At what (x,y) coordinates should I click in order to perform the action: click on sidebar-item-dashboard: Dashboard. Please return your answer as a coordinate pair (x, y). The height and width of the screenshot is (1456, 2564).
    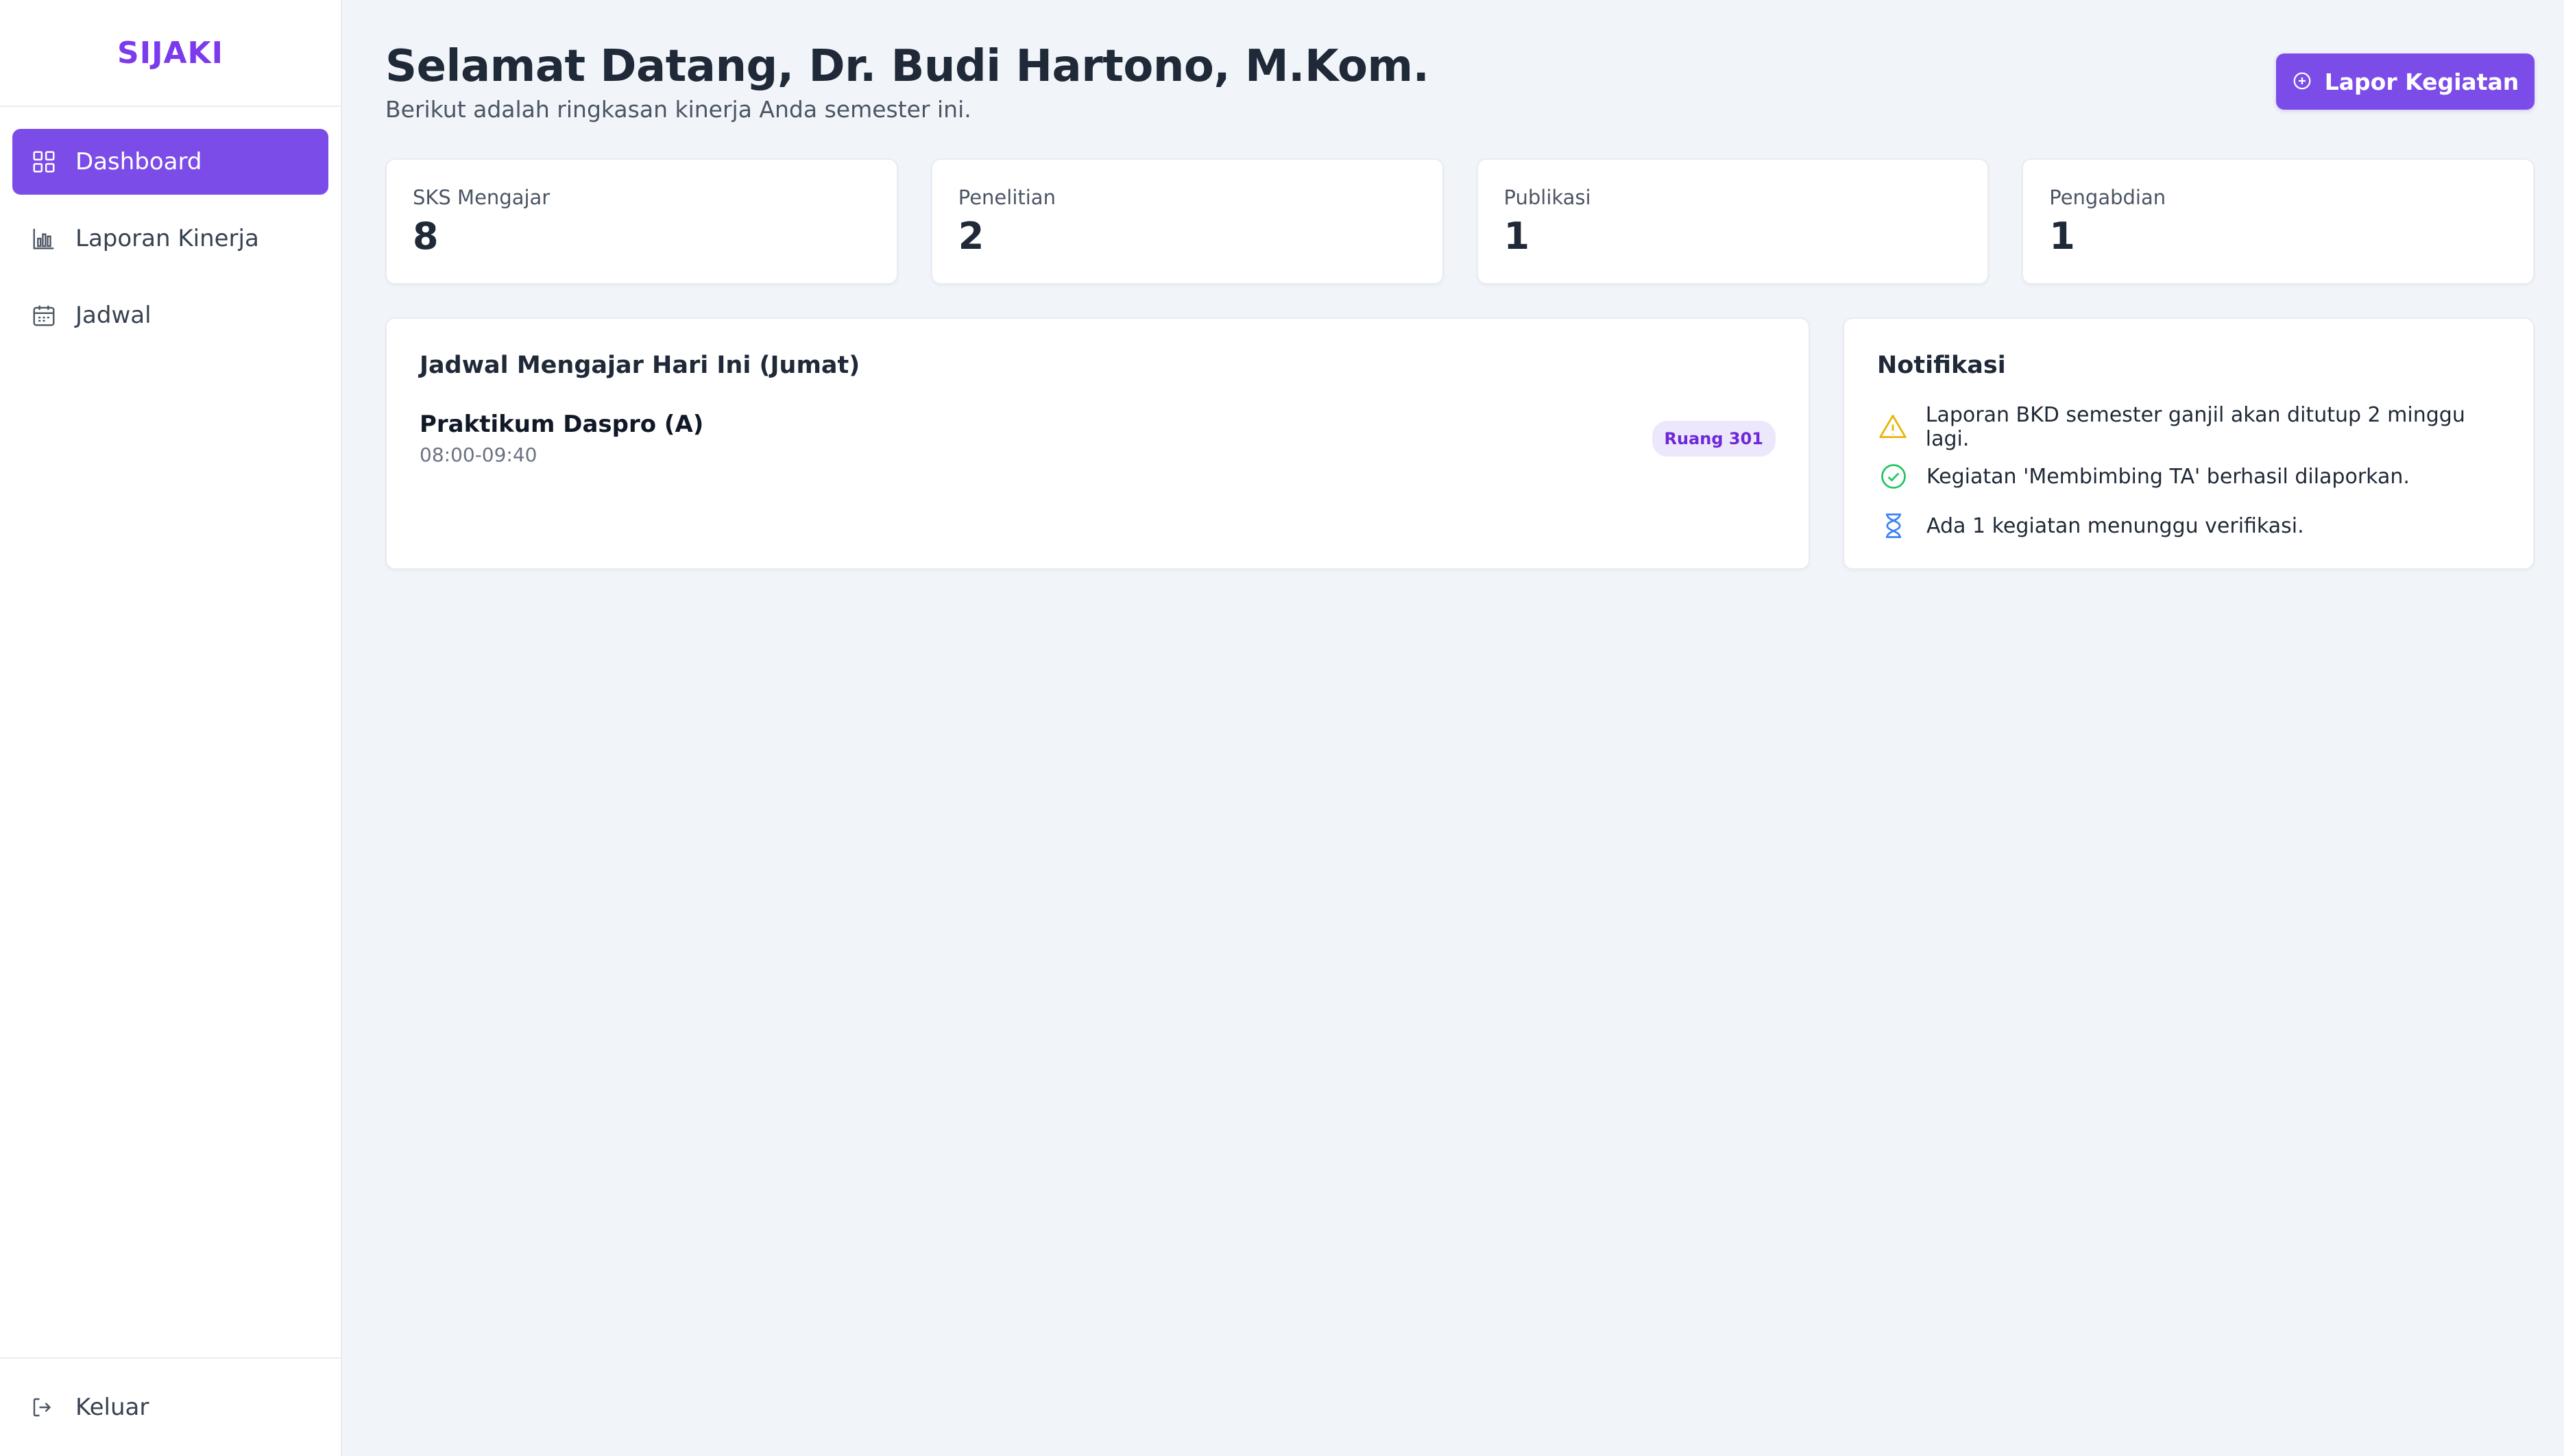
    Looking at the image, I should click on (170, 162).